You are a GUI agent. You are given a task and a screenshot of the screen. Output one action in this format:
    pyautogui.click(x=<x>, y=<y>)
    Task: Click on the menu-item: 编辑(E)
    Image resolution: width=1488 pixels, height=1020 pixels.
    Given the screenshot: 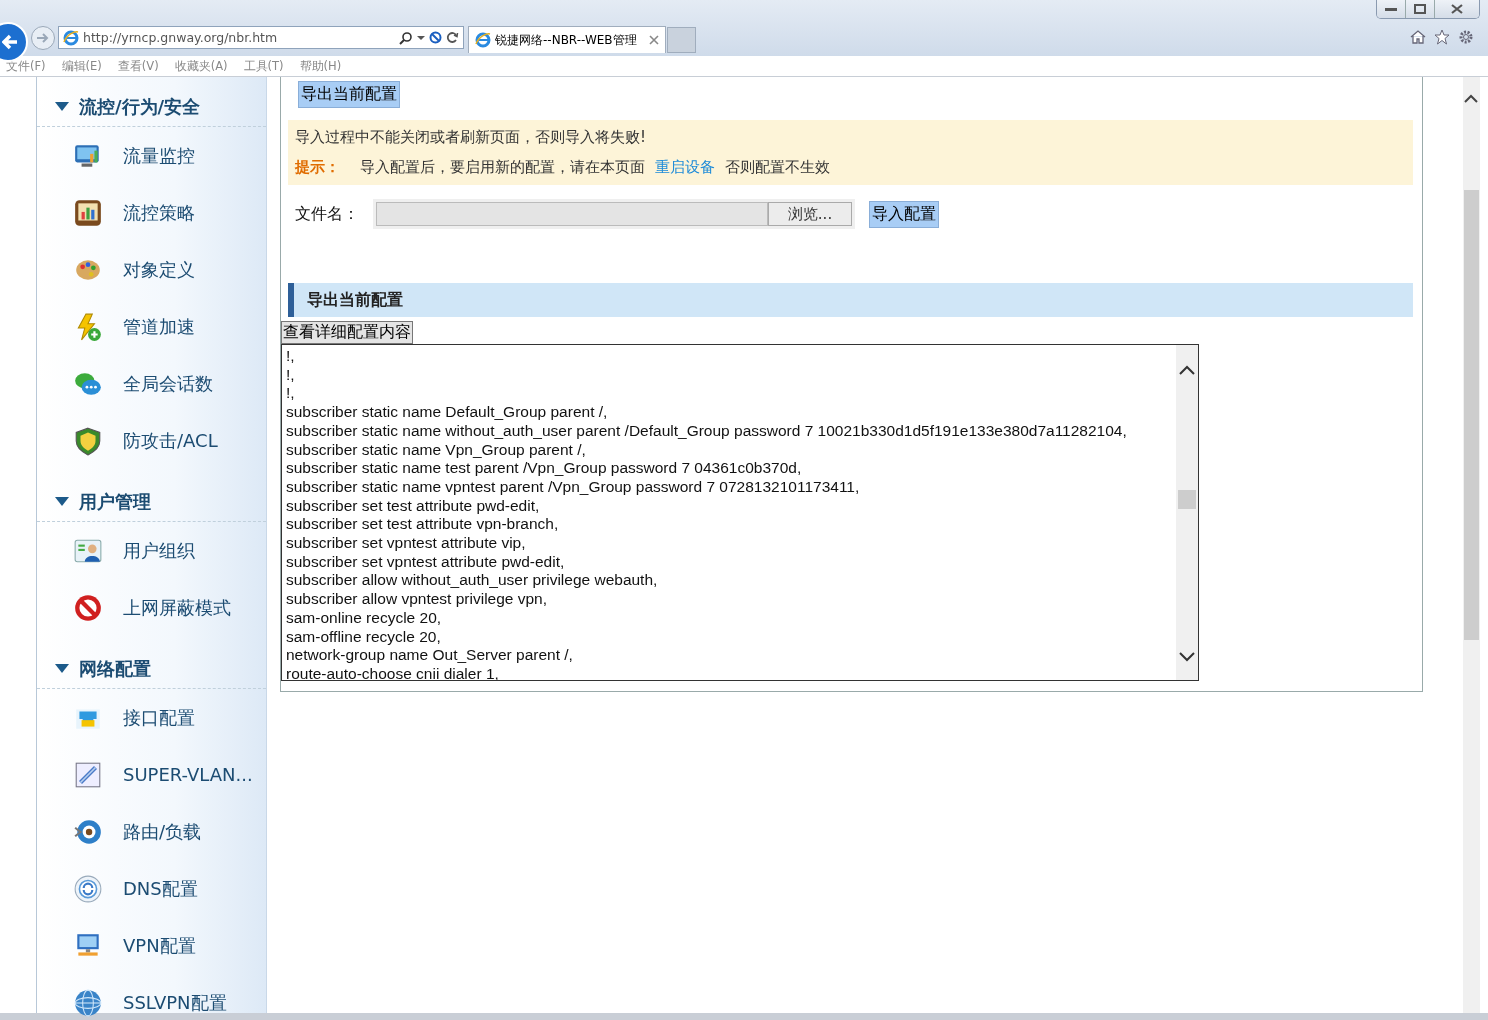 What is the action you would take?
    pyautogui.click(x=85, y=66)
    